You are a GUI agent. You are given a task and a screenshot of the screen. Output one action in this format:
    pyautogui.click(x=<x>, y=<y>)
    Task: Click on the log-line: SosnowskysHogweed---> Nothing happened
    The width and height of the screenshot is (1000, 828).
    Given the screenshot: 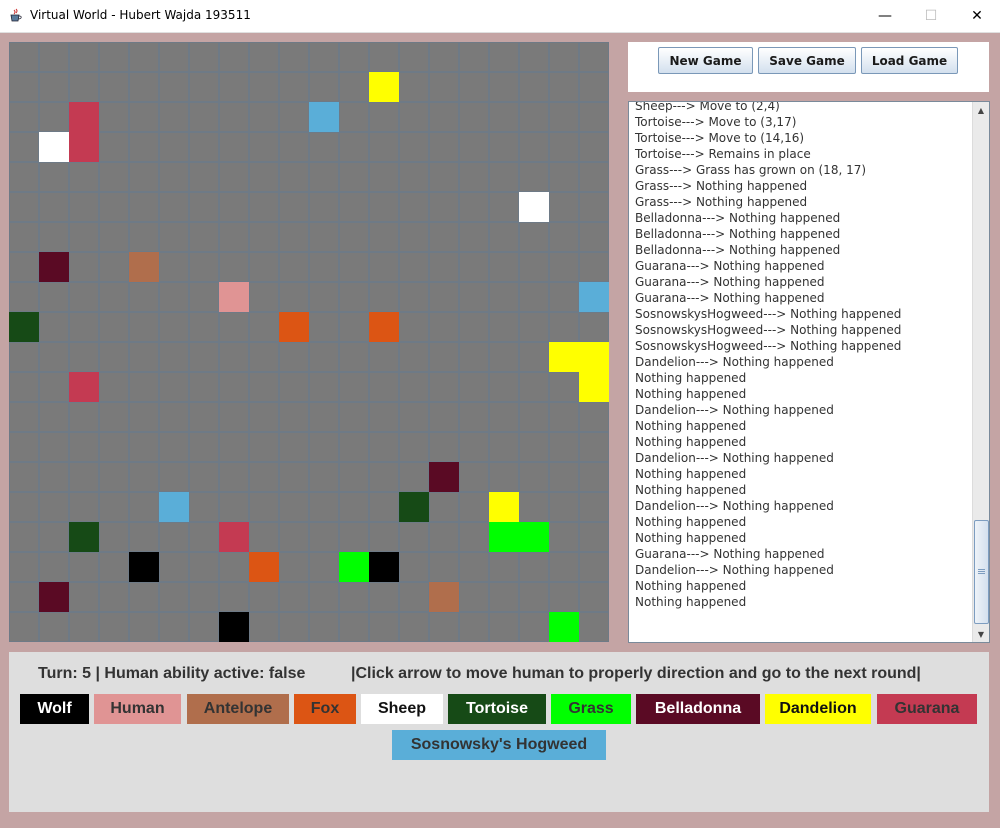 What is the action you would take?
    pyautogui.click(x=768, y=314)
    